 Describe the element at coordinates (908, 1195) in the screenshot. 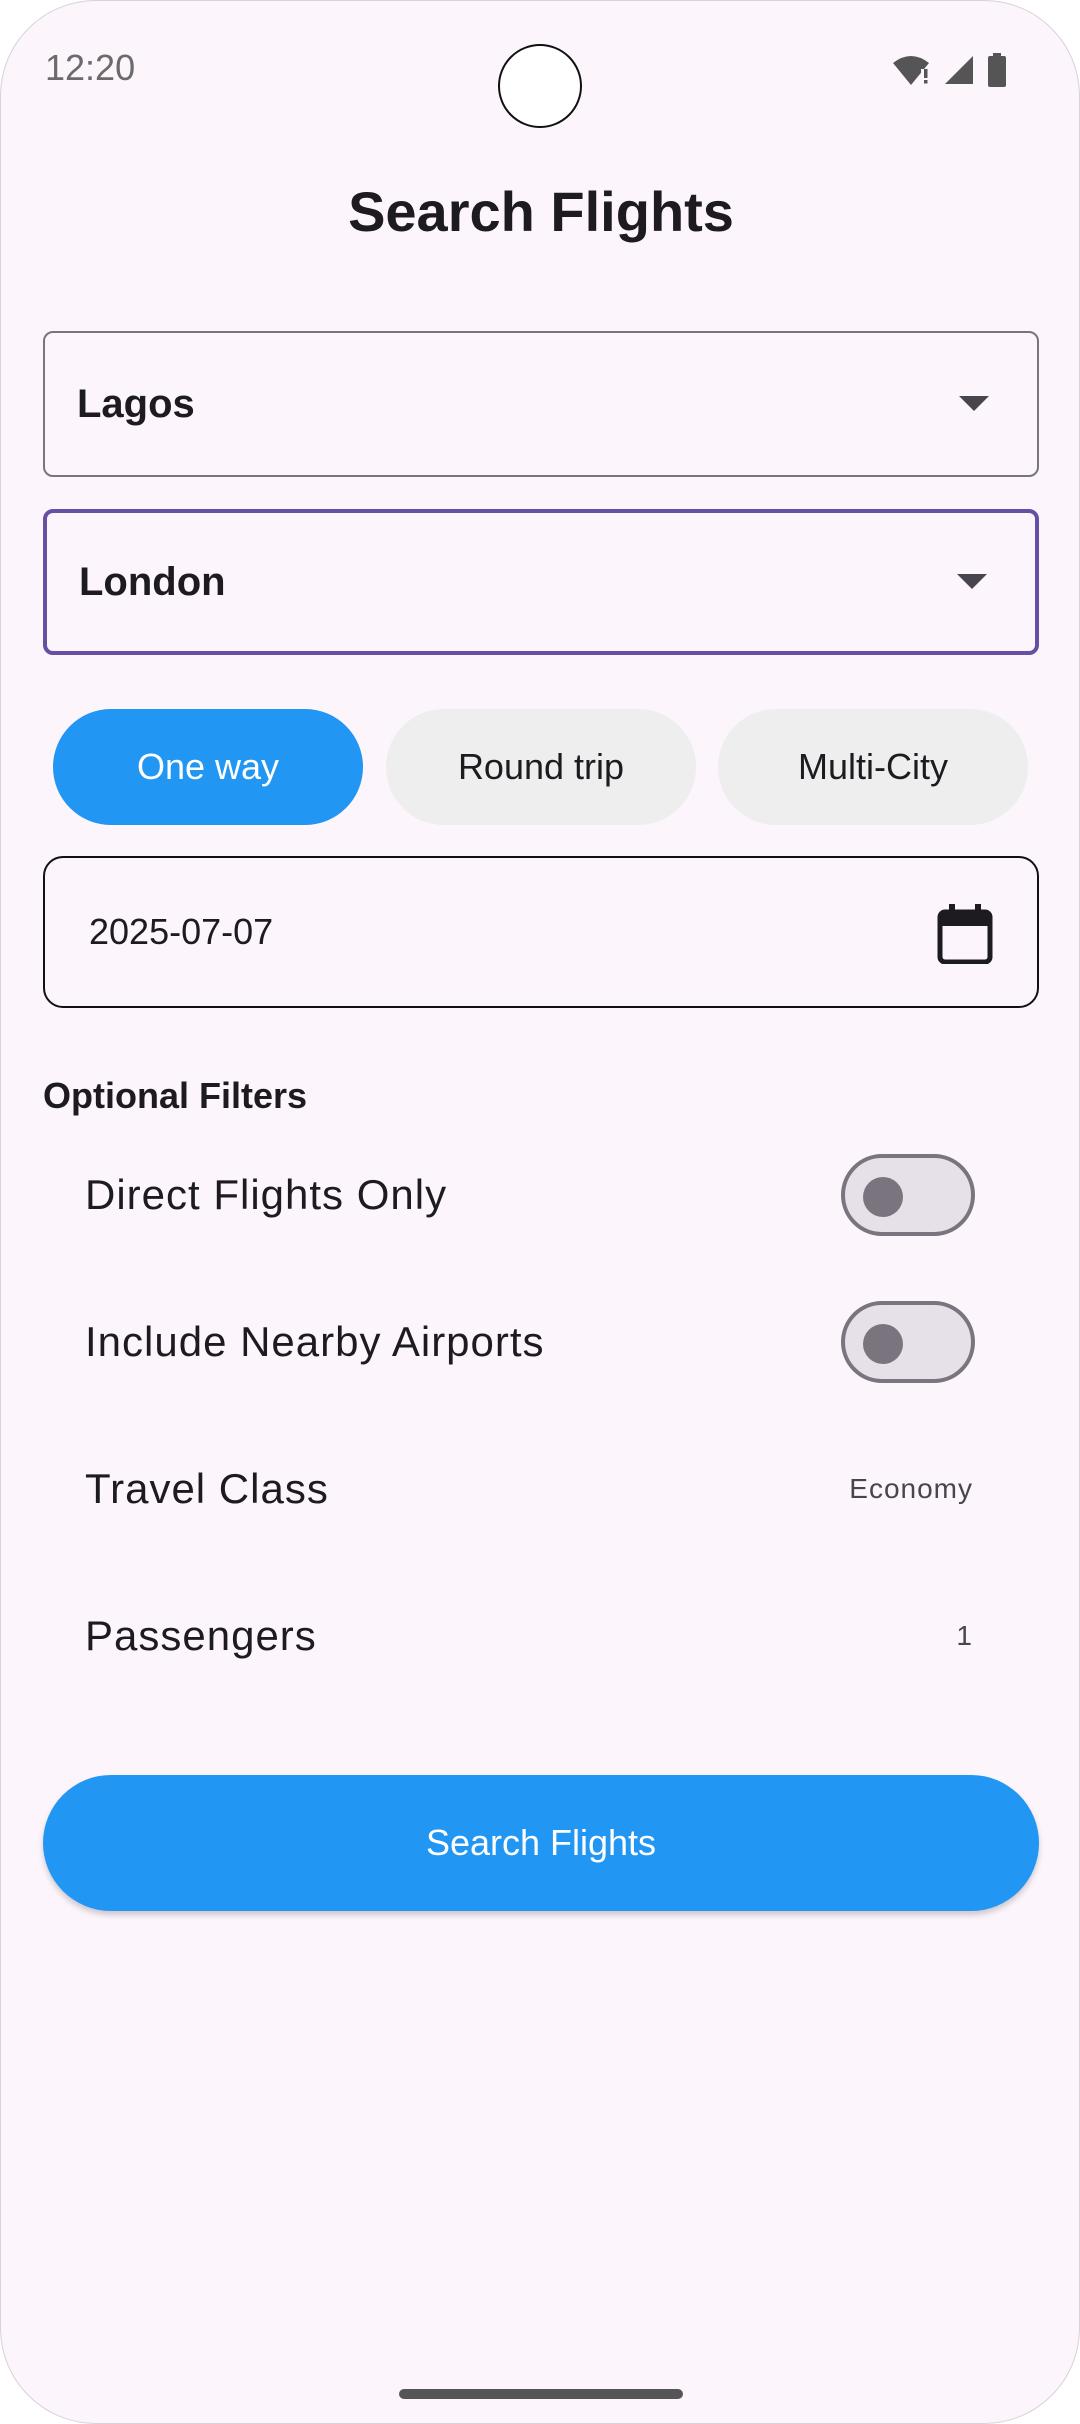

I see `direct-flights-toggle` at that location.